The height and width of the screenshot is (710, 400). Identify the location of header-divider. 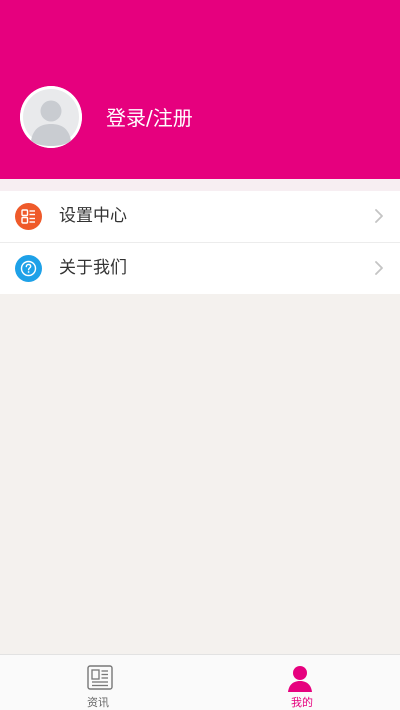
(200, 185).